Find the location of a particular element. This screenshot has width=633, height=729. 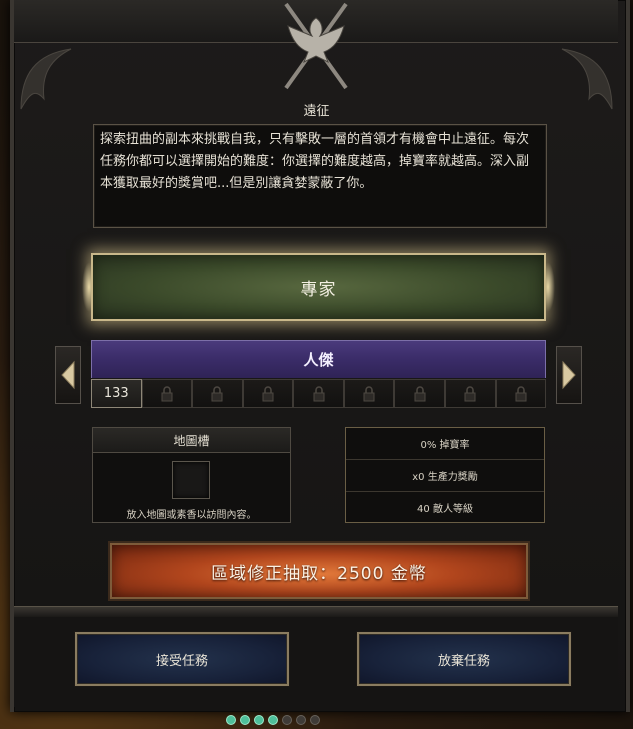

tier-level-slots: 133 is located at coordinates (319, 393).